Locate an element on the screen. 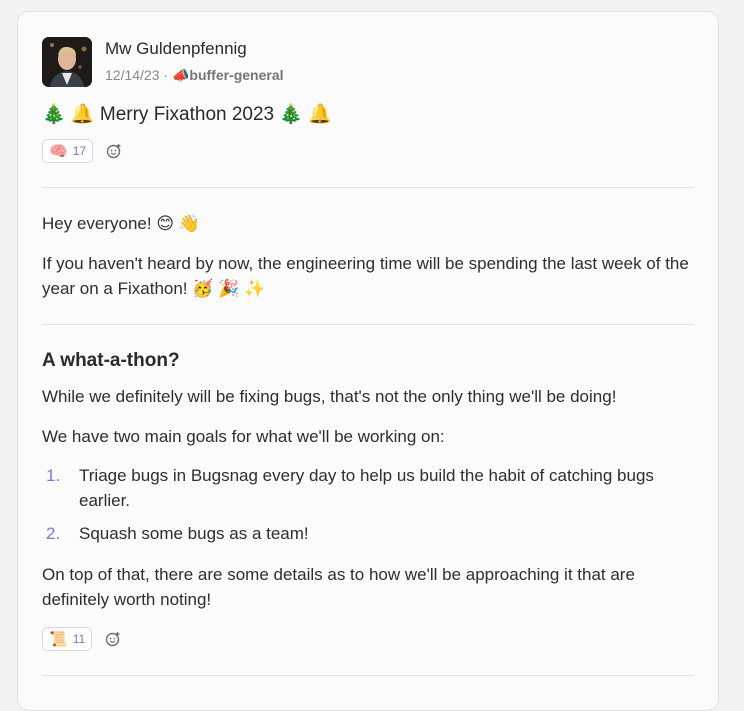 The image size is (744, 711). intro-greeting: Hey everyone! 😊 👋 is located at coordinates (121, 223).